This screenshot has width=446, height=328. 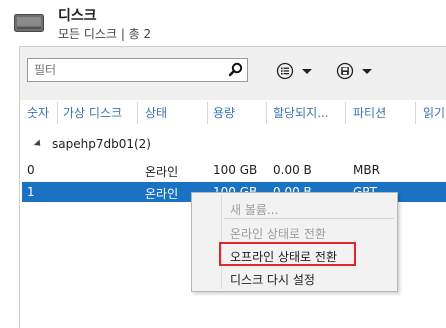 What do you see at coordinates (31, 170) in the screenshot?
I see `cell-number: 0` at bounding box center [31, 170].